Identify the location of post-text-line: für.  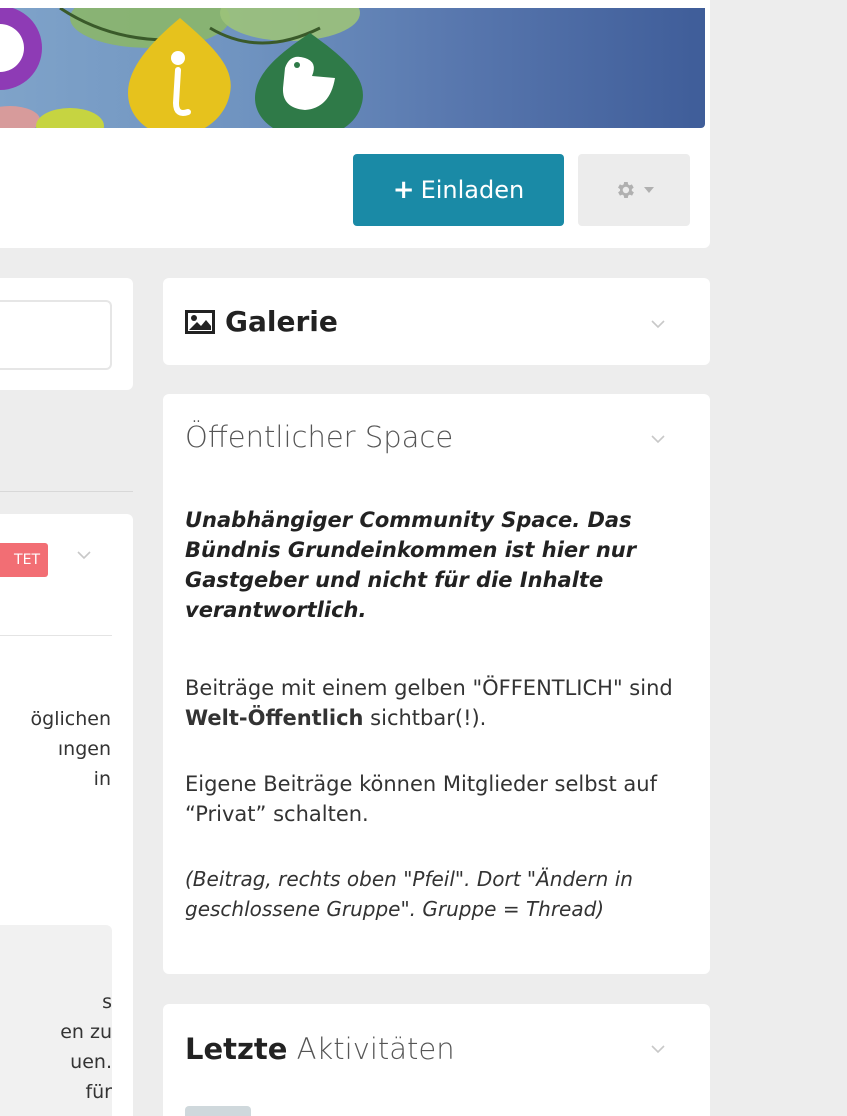
(98, 1092).